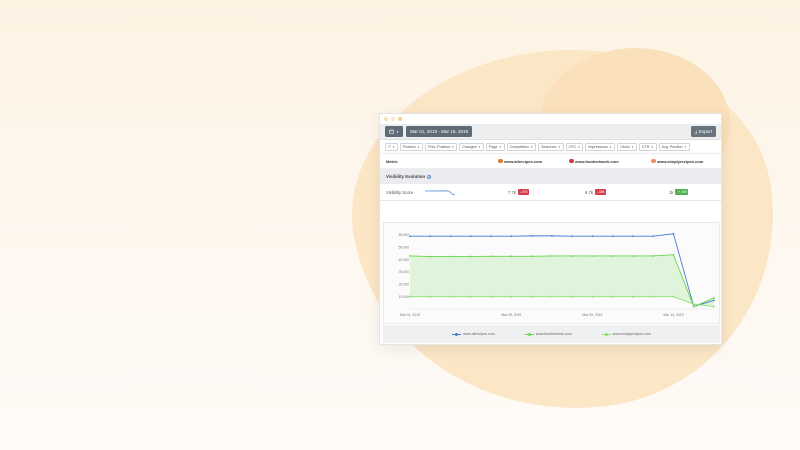 This screenshot has width=800, height=450. I want to click on calendar-button: ▼, so click(394, 131).